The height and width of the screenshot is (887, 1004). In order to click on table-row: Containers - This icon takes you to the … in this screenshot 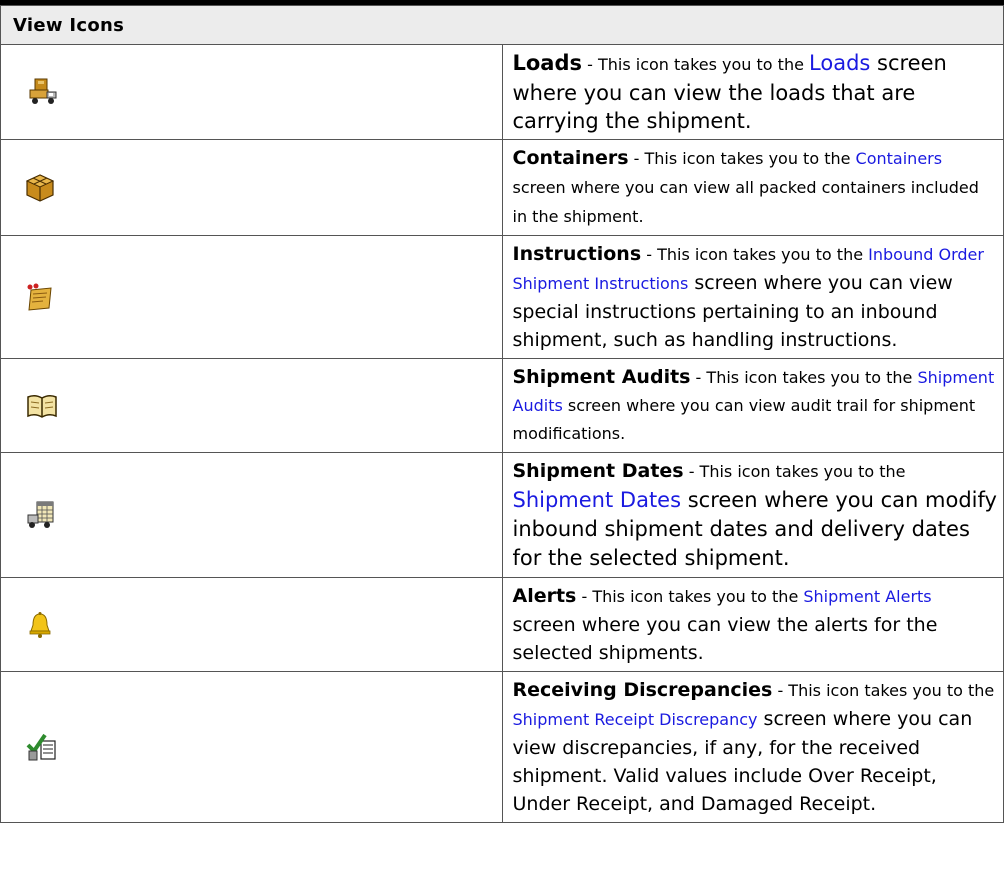, I will do `click(502, 187)`.